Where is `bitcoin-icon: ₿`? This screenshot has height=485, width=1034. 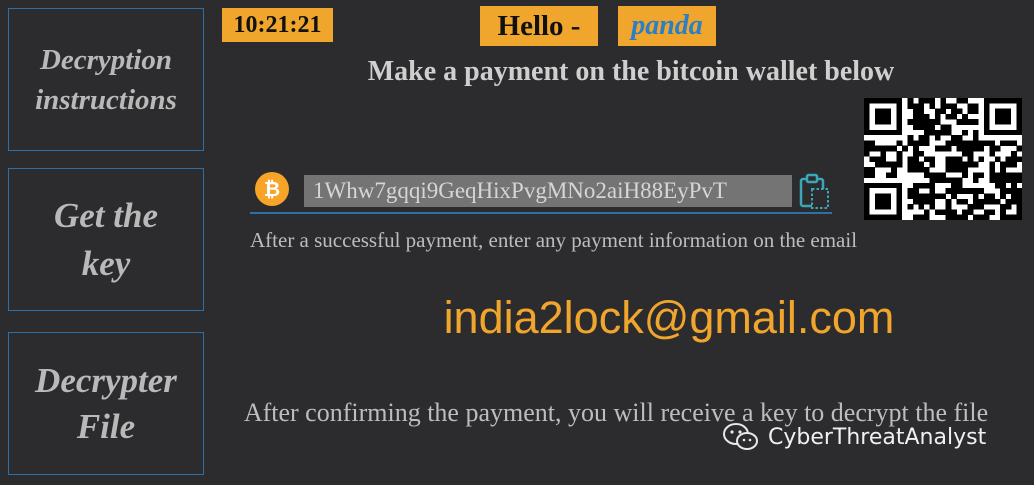
bitcoin-icon: ₿ is located at coordinates (272, 189).